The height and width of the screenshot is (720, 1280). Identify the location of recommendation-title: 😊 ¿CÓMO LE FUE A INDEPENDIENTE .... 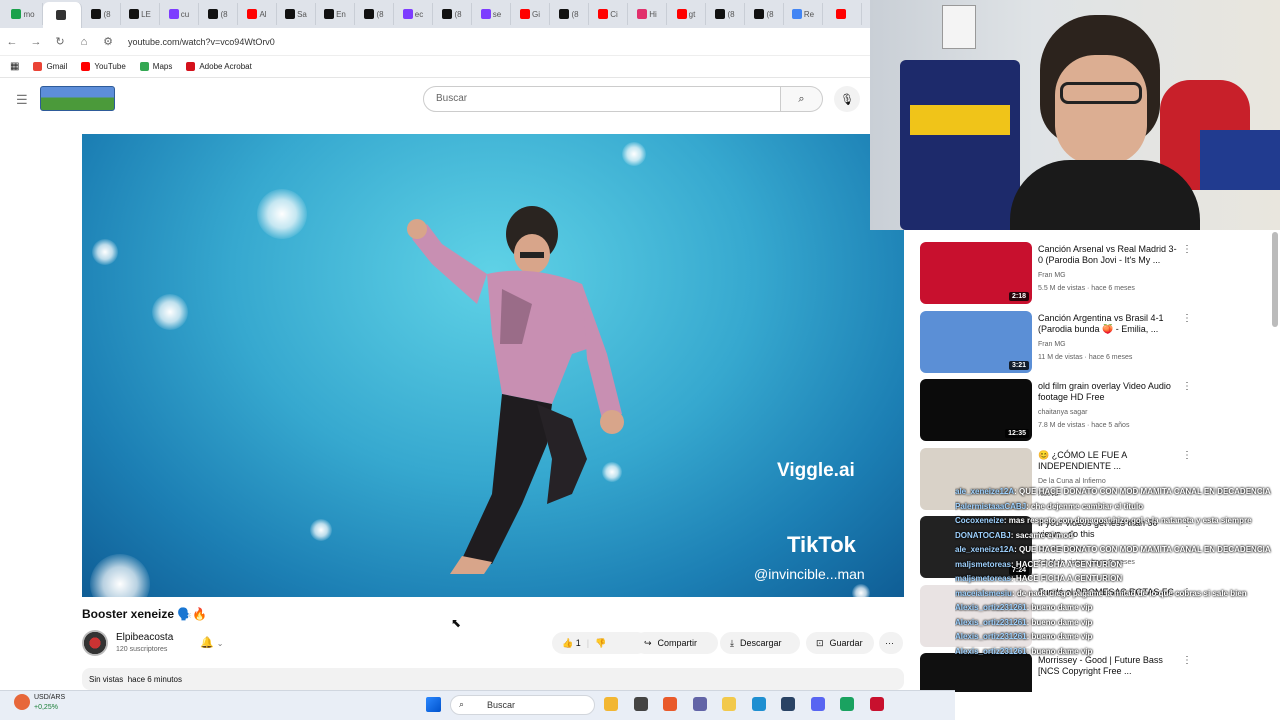
(1108, 461).